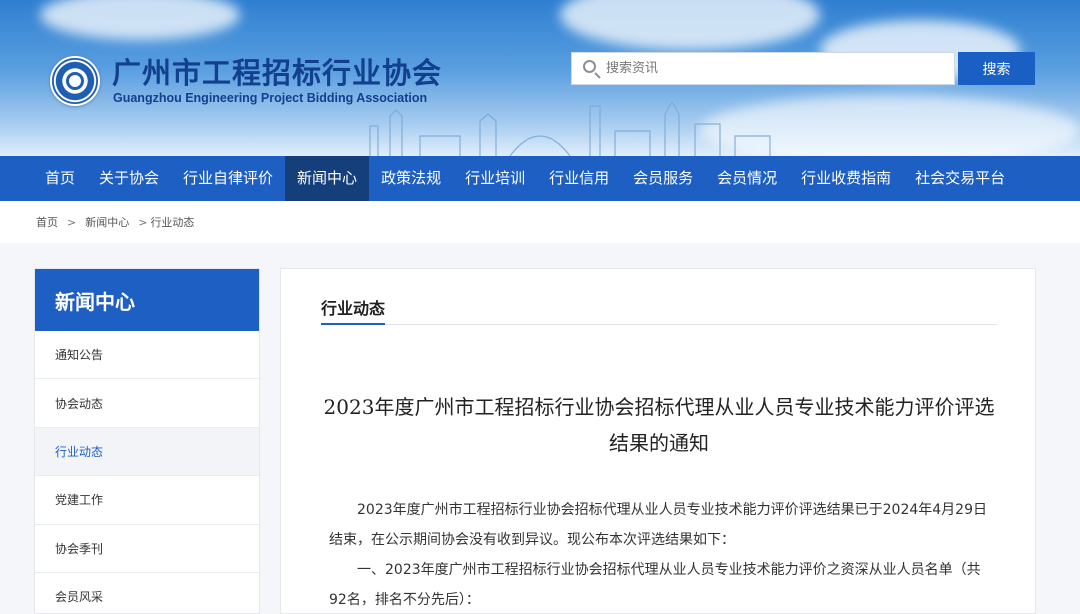 This screenshot has width=1080, height=614. What do you see at coordinates (277, 73) in the screenshot?
I see `site-title: 广州市工程招标行业协会` at bounding box center [277, 73].